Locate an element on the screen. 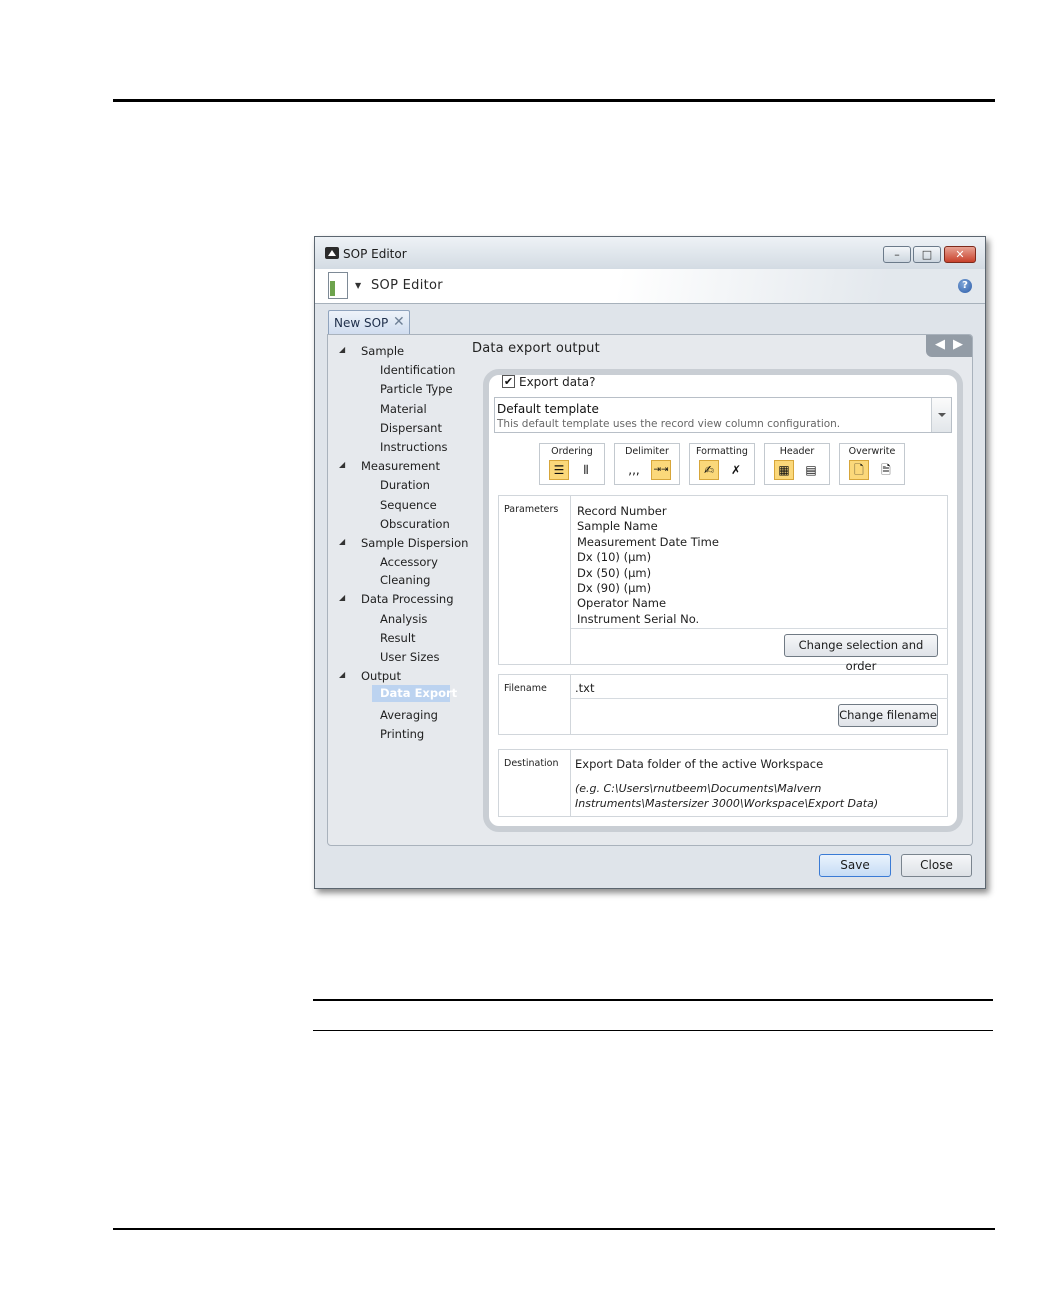  ordering-group: Ordering ☰ ⦀ is located at coordinates (572, 464).